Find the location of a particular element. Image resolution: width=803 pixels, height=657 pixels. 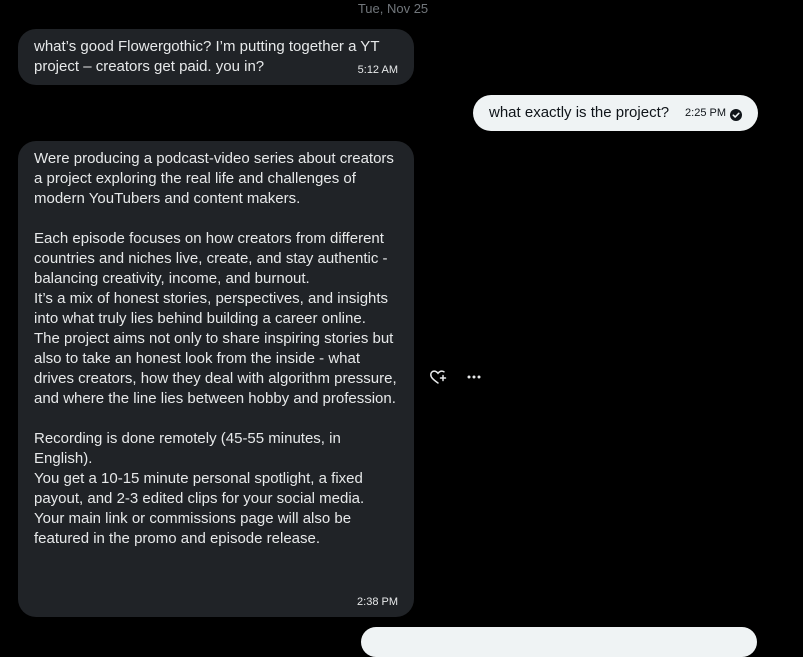

react-button is located at coordinates (438, 379).